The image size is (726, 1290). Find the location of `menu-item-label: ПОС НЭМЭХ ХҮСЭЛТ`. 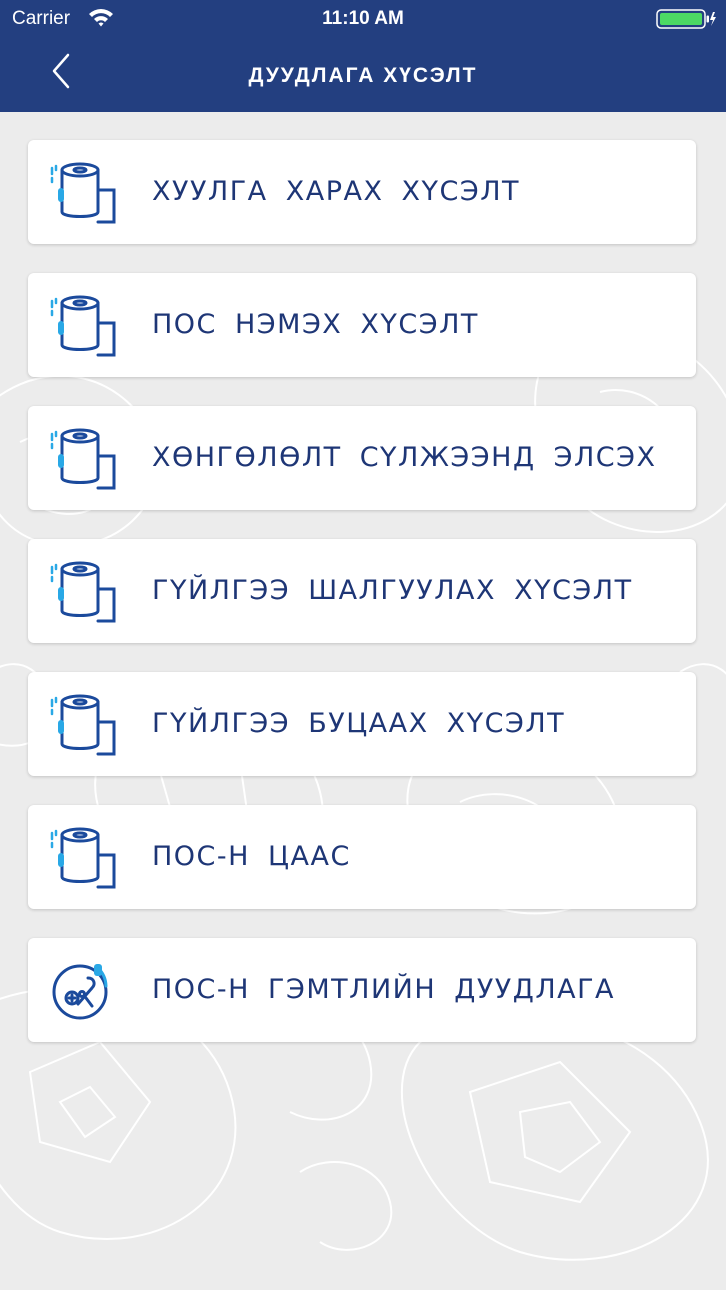

menu-item-label: ПОС НЭМЭХ ХҮСЭЛТ is located at coordinates (315, 324).